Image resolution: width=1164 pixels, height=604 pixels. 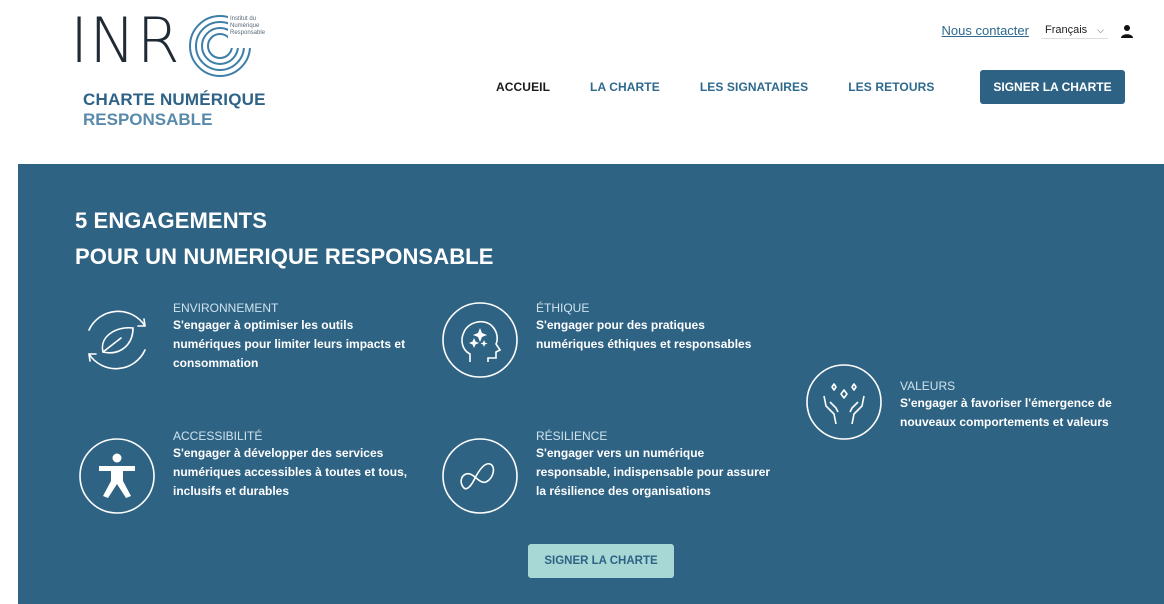 I want to click on engagement-label: RÉSILIENCE, so click(x=572, y=436).